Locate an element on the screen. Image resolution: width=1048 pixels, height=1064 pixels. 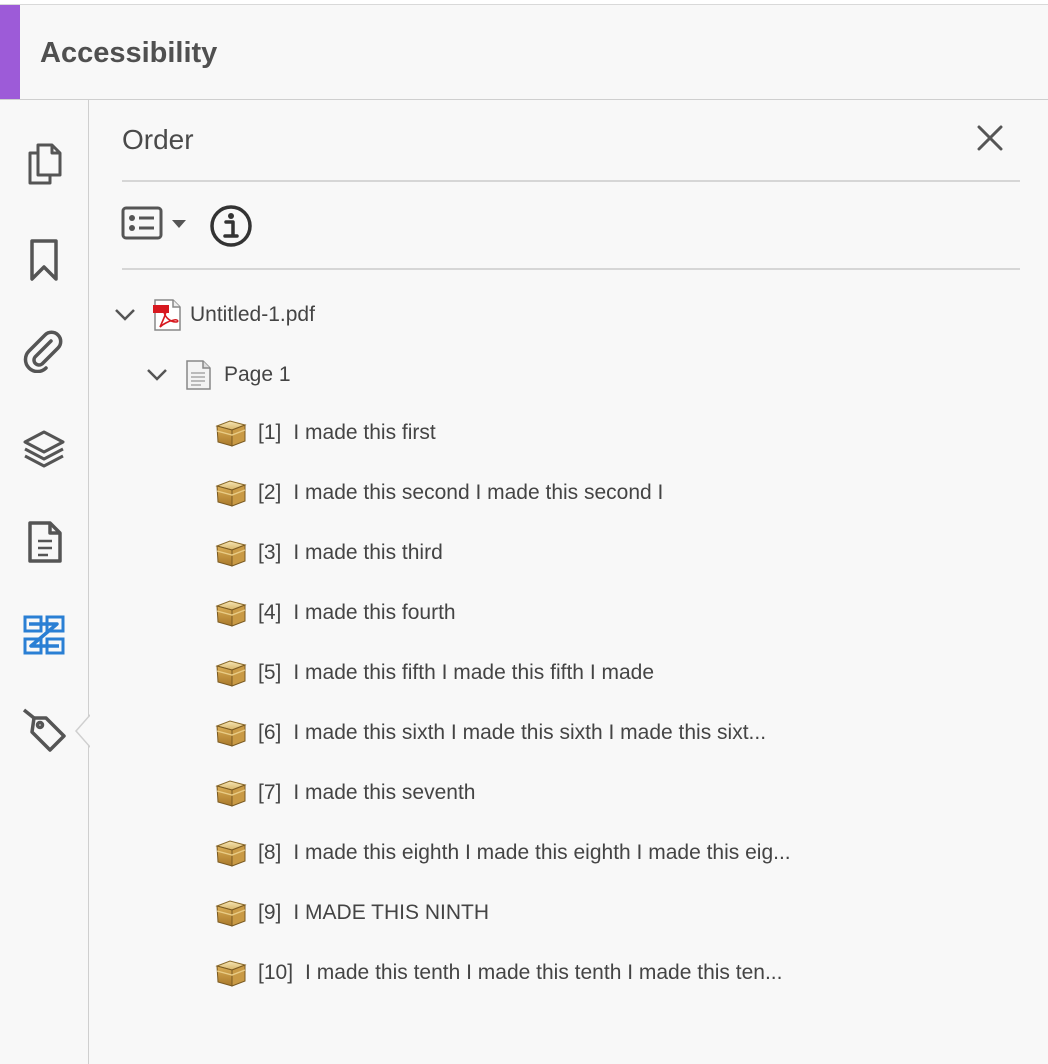
order-item-text: I made this second I made this second I is located at coordinates (478, 492).